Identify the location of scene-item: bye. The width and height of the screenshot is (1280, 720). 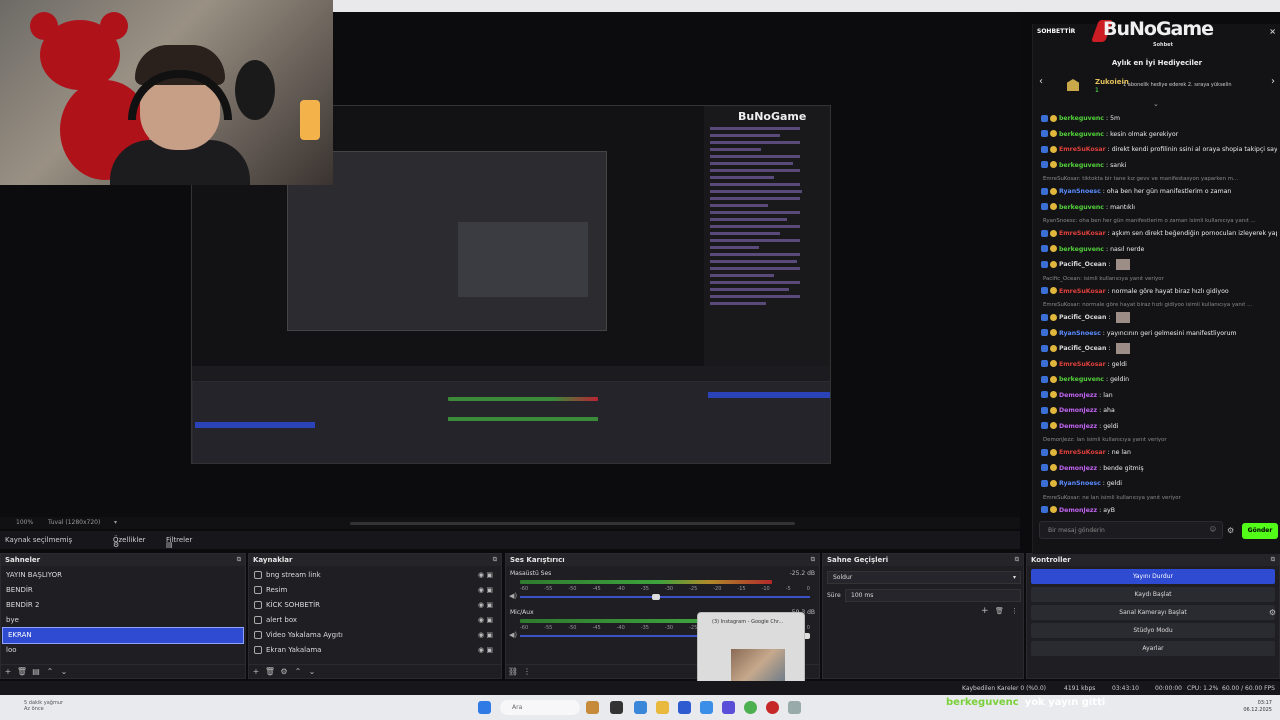
(123, 620).